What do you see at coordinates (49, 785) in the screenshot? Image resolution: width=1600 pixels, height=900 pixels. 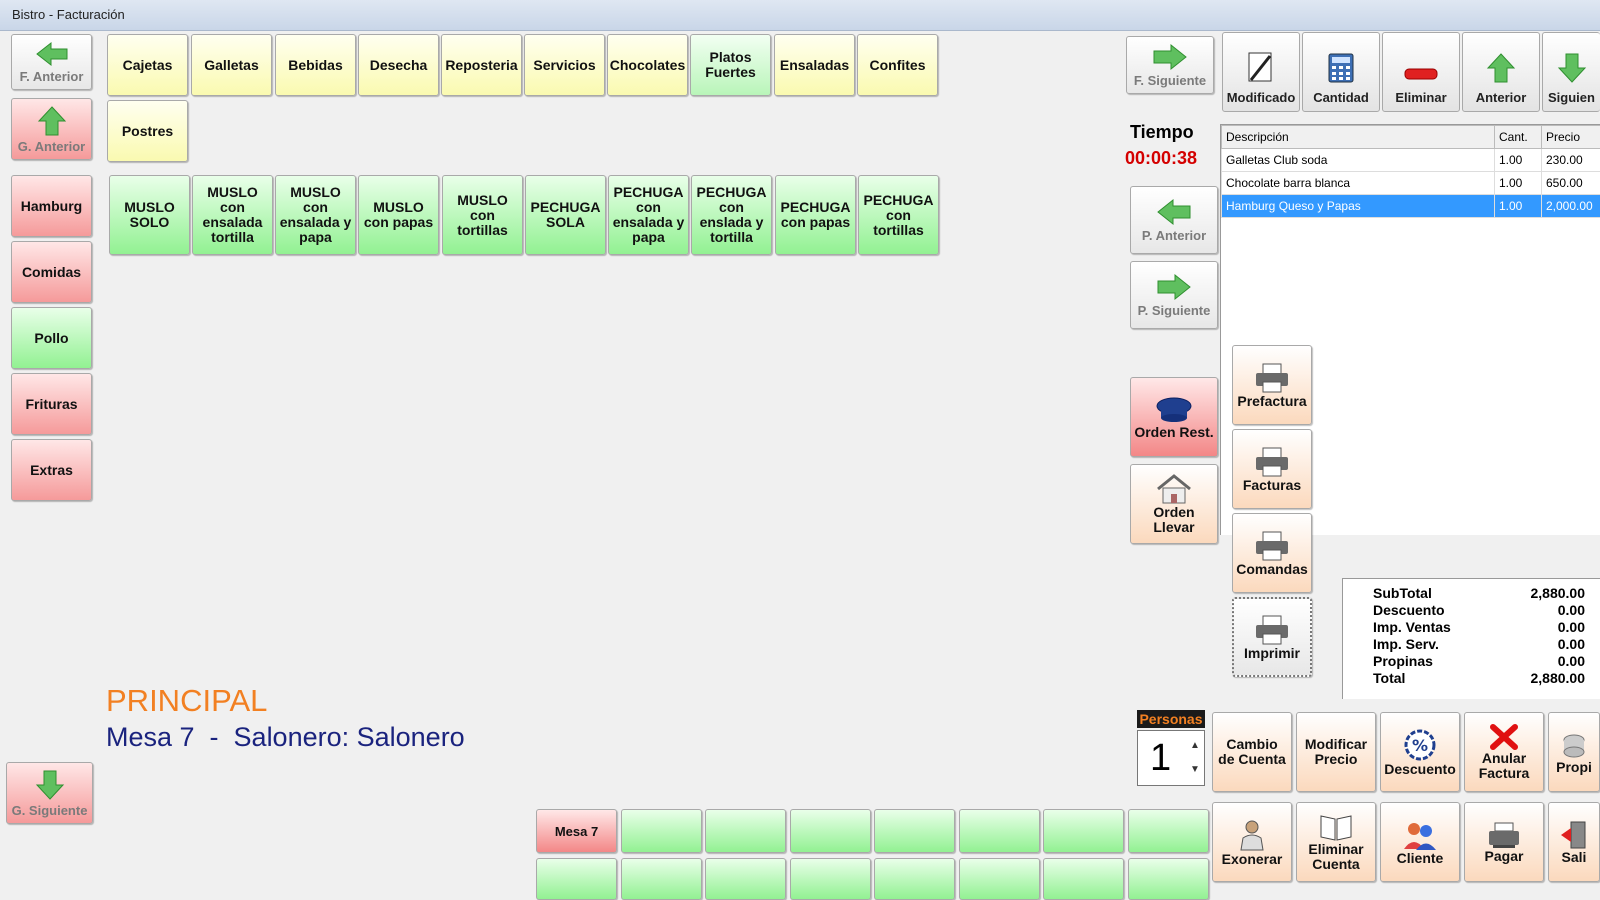 I see `arrow-down-icon` at bounding box center [49, 785].